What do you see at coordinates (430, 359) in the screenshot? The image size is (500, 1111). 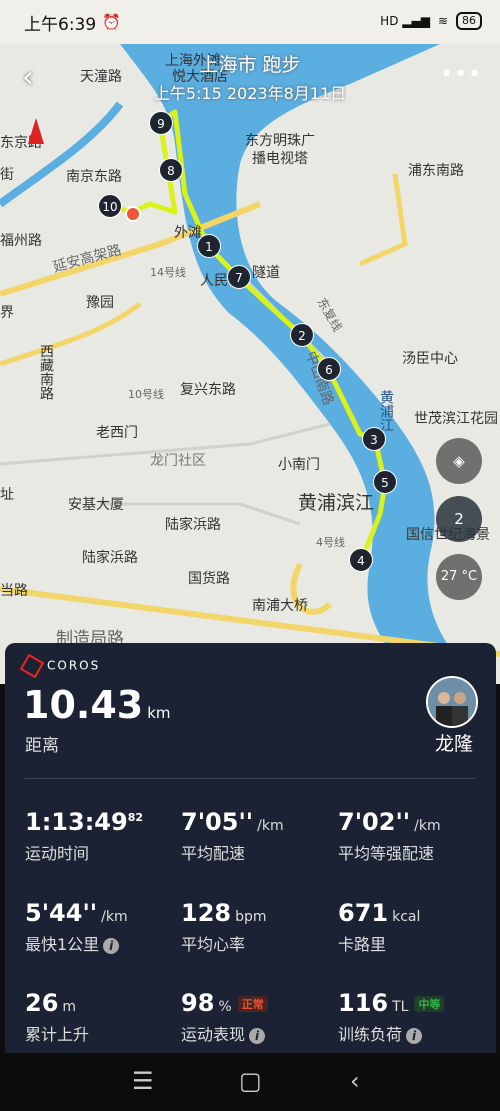 I see `map-label: 汤臣中心` at bounding box center [430, 359].